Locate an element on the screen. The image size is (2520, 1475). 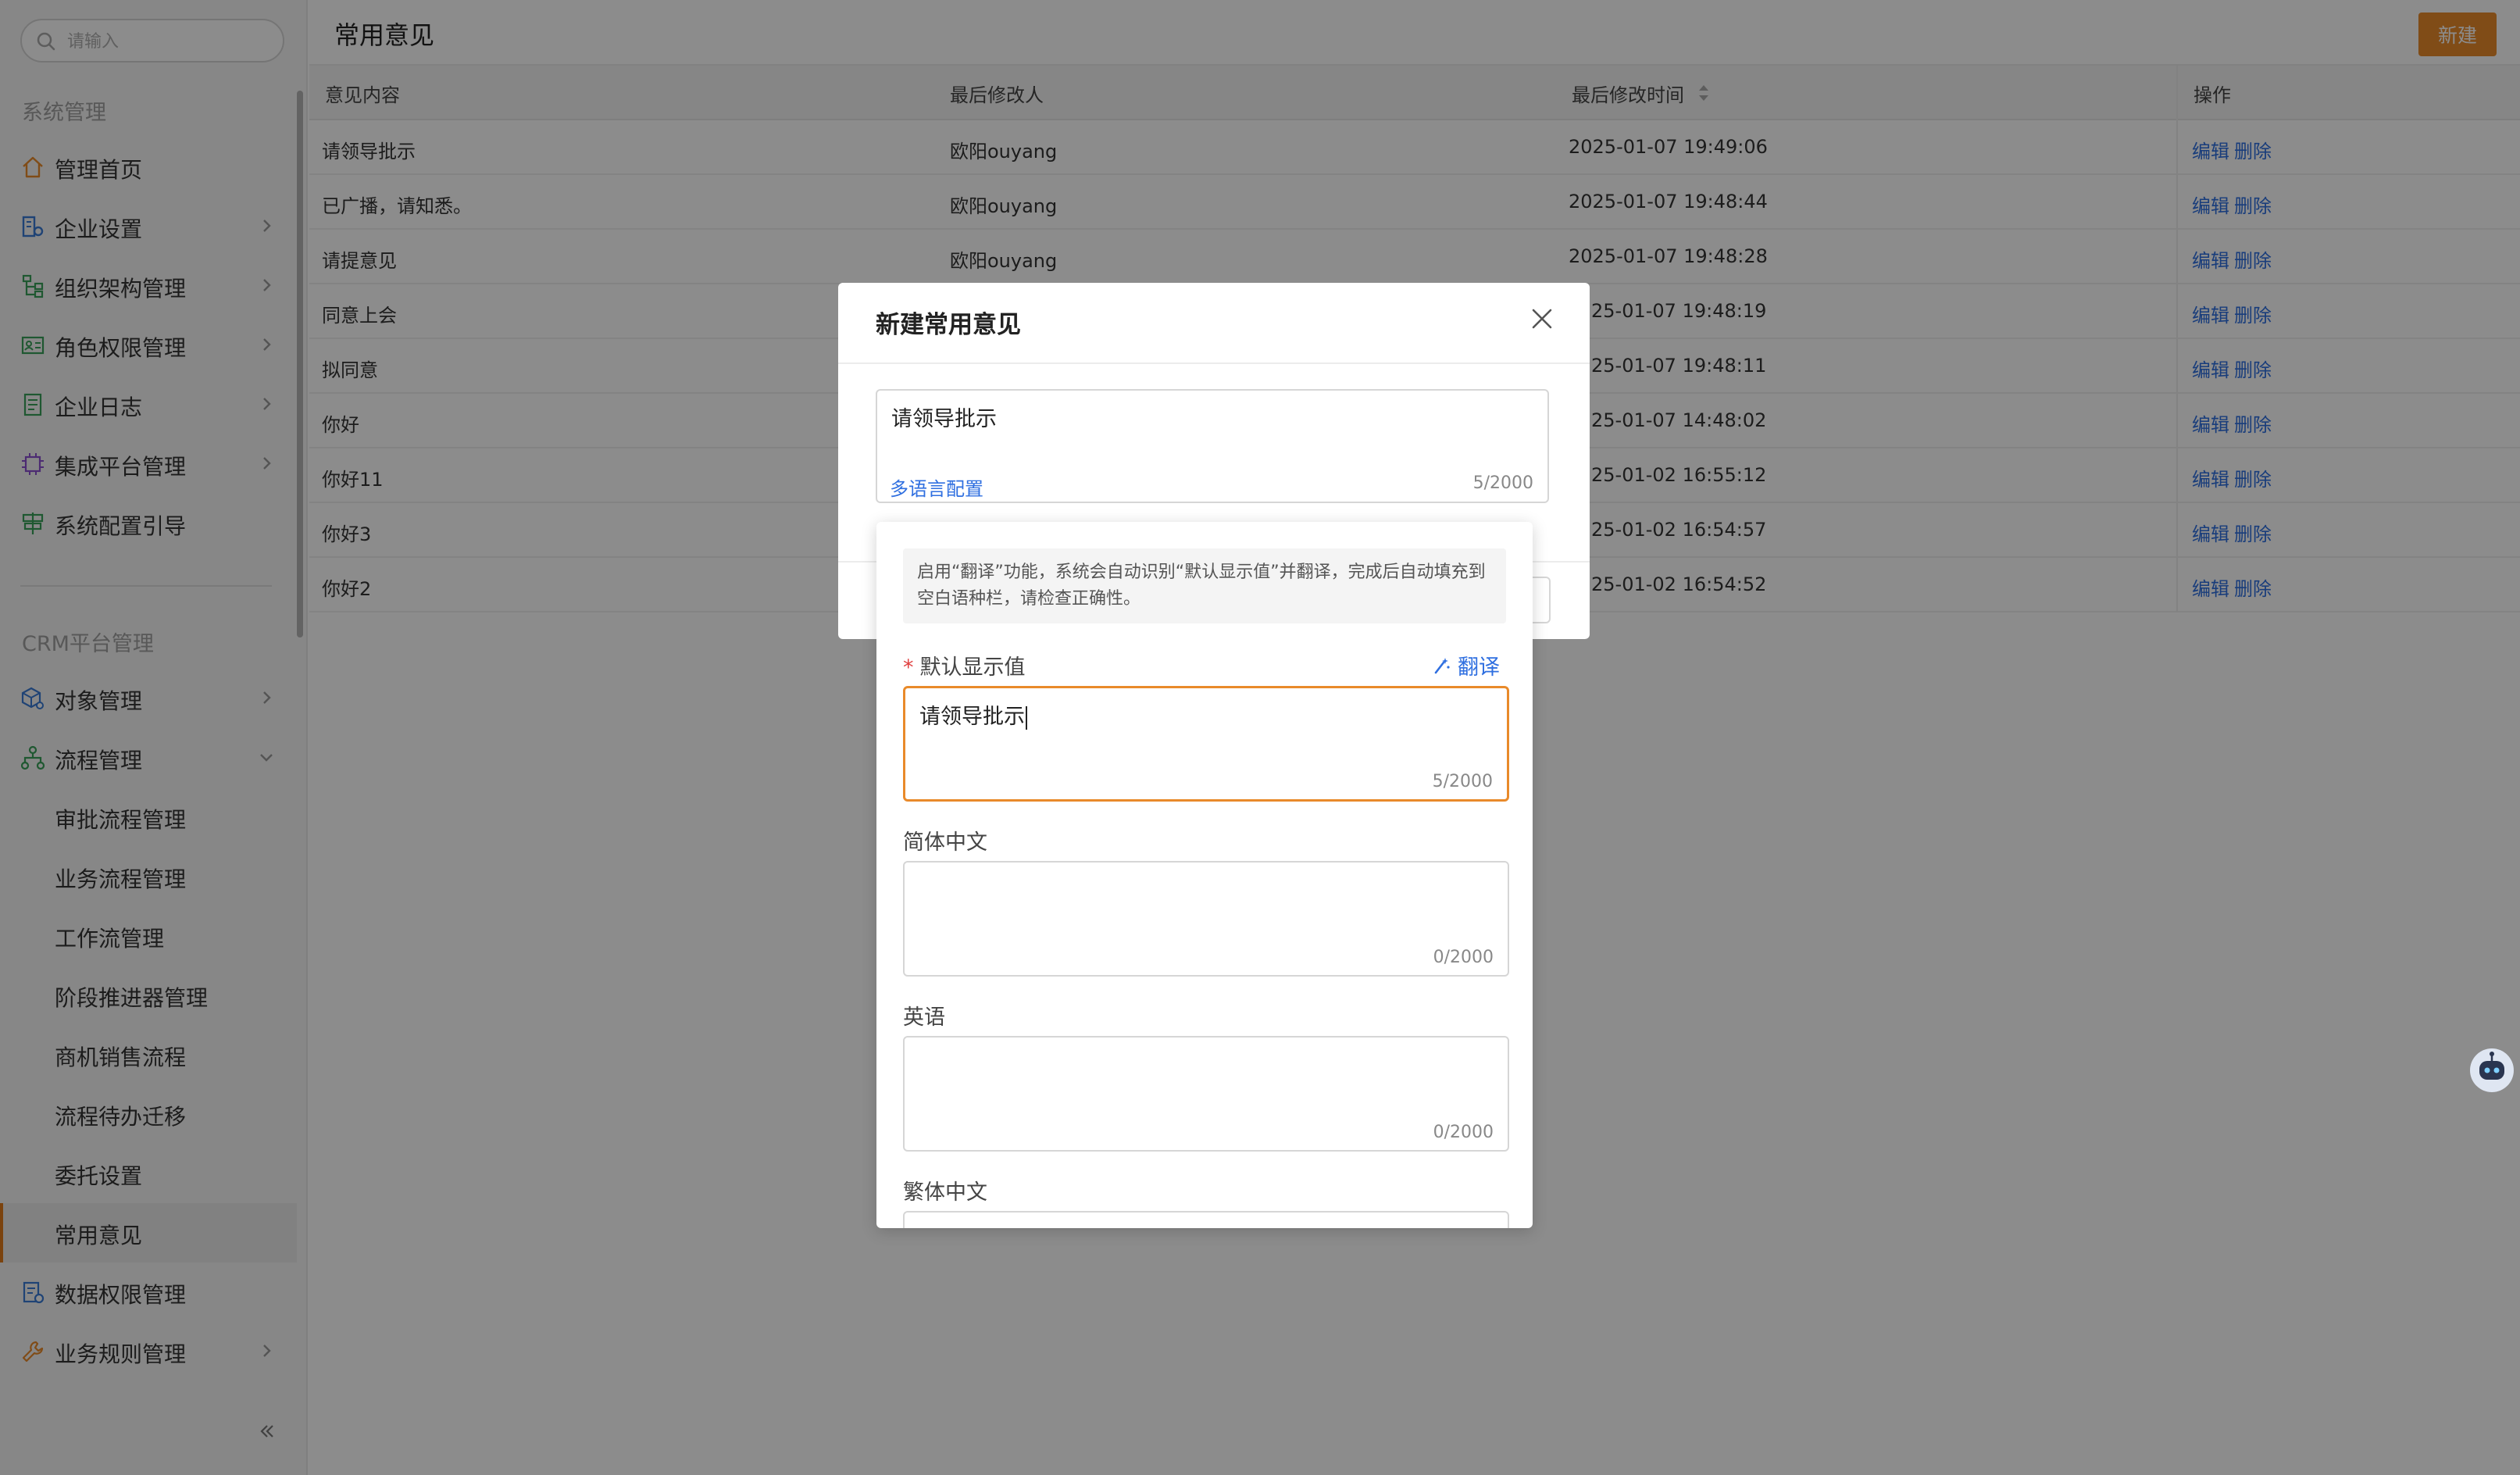
close-icon is located at coordinates (1541, 318).